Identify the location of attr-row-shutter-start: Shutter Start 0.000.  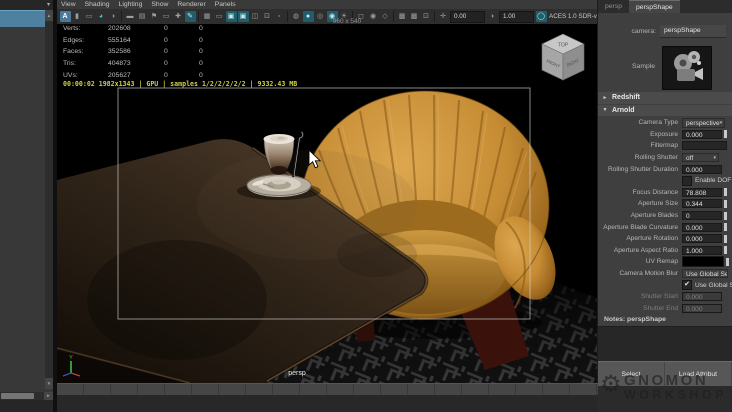
(665, 297).